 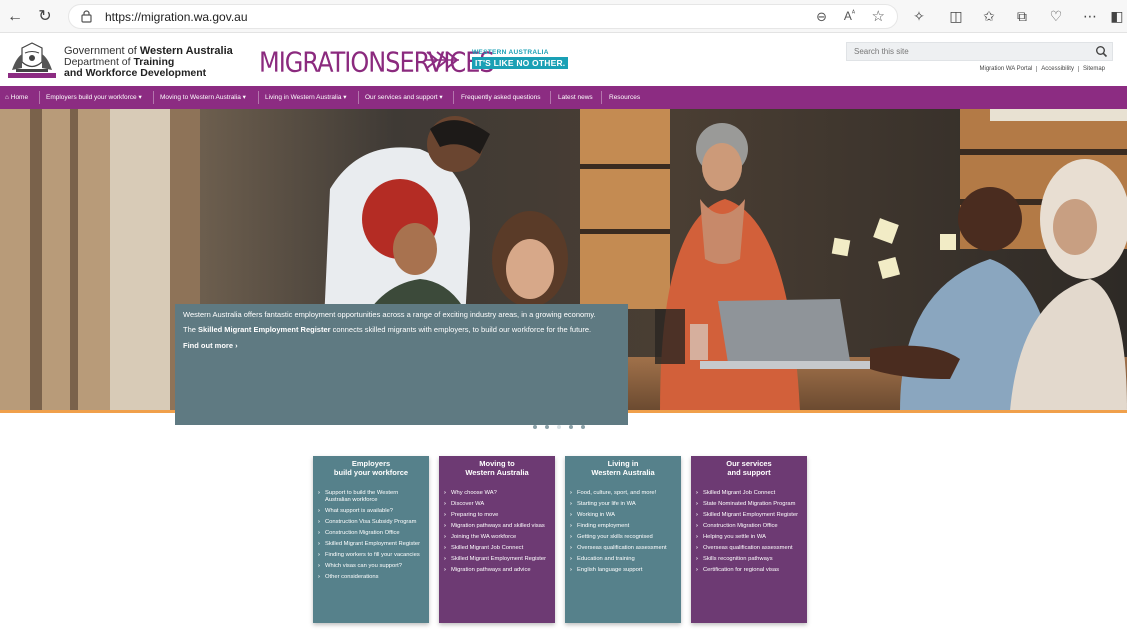 What do you see at coordinates (1090, 16) in the screenshot?
I see `more-options-icon: ⋯` at bounding box center [1090, 16].